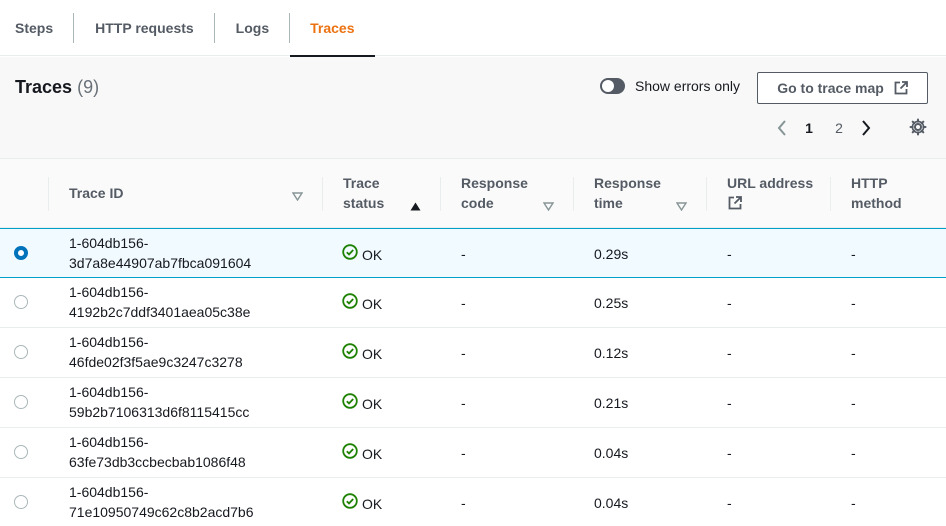  Describe the element at coordinates (24, 193) in the screenshot. I see `col-select` at that location.